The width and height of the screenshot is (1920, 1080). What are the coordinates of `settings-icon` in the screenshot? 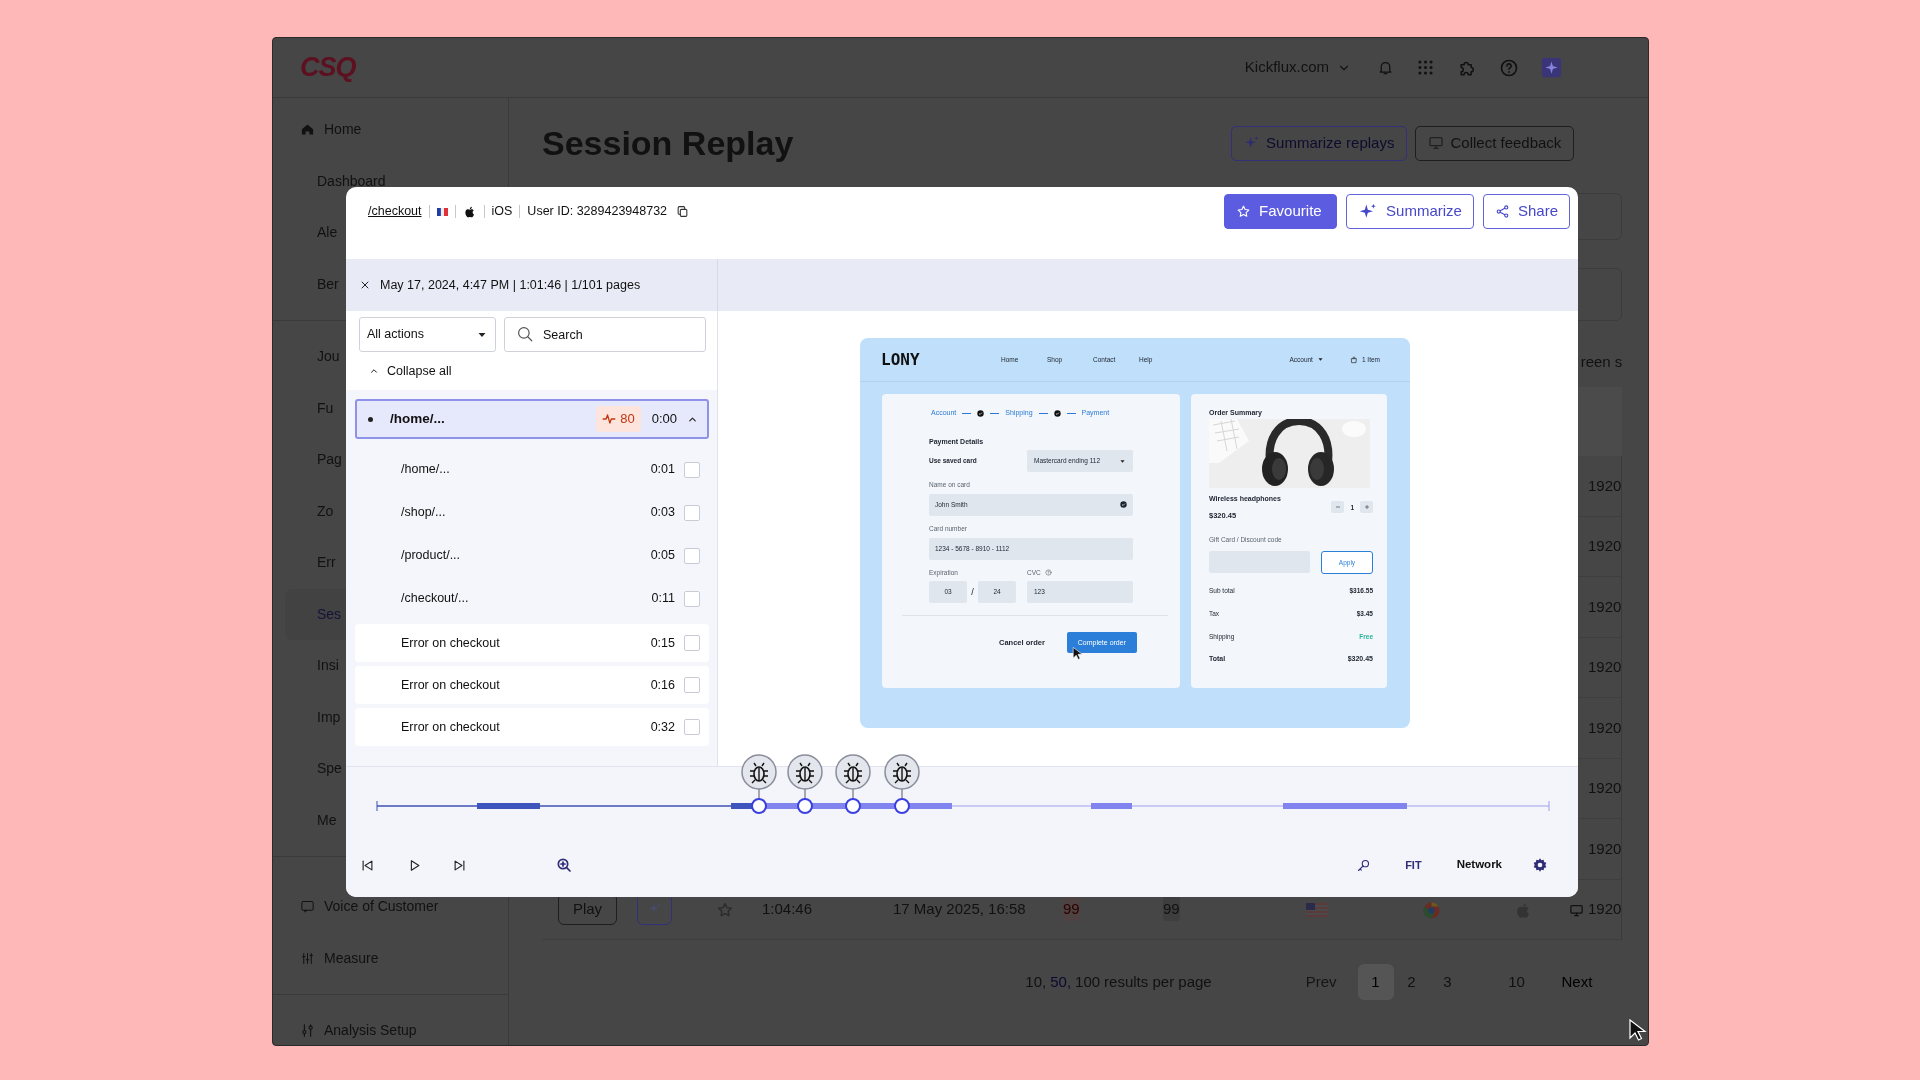 It's located at (1540, 865).